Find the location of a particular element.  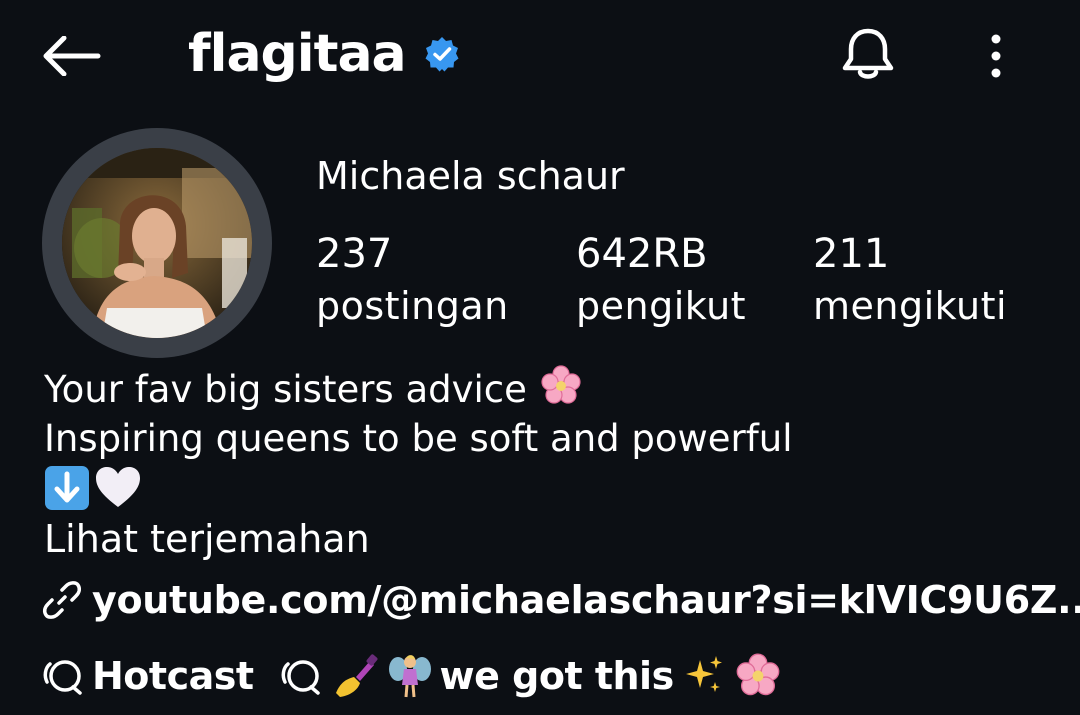

bio-line-2: Inspiring queens to be soft and powerful is located at coordinates (418, 438).